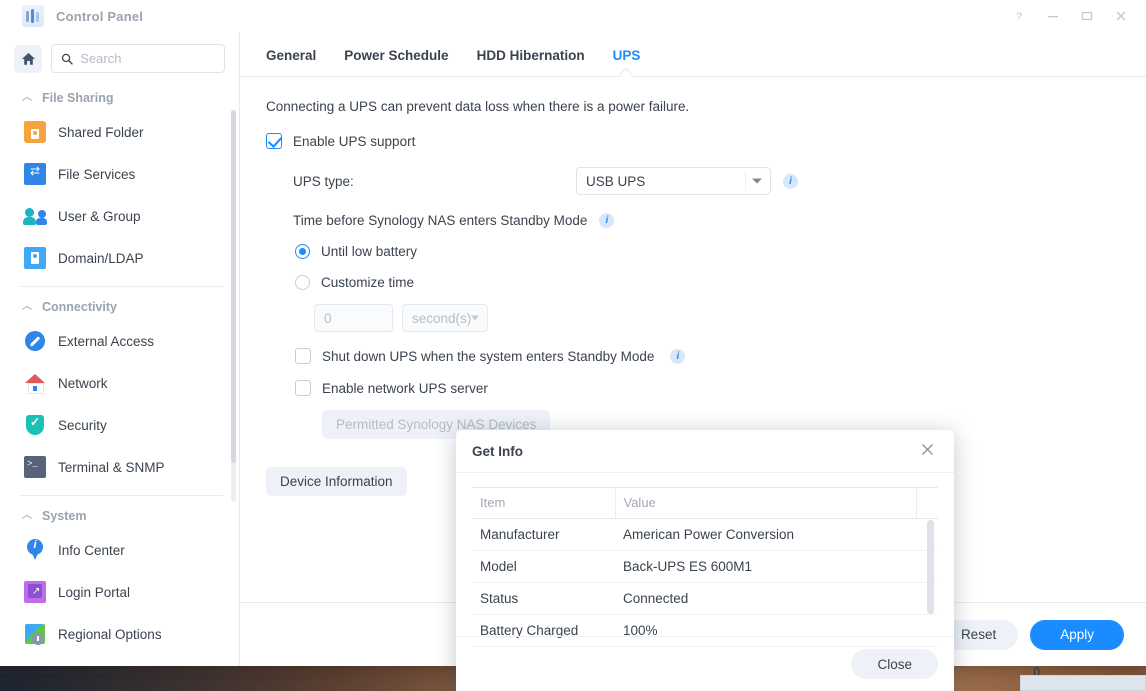  I want to click on custom-time-unit-select: second(s), so click(445, 318).